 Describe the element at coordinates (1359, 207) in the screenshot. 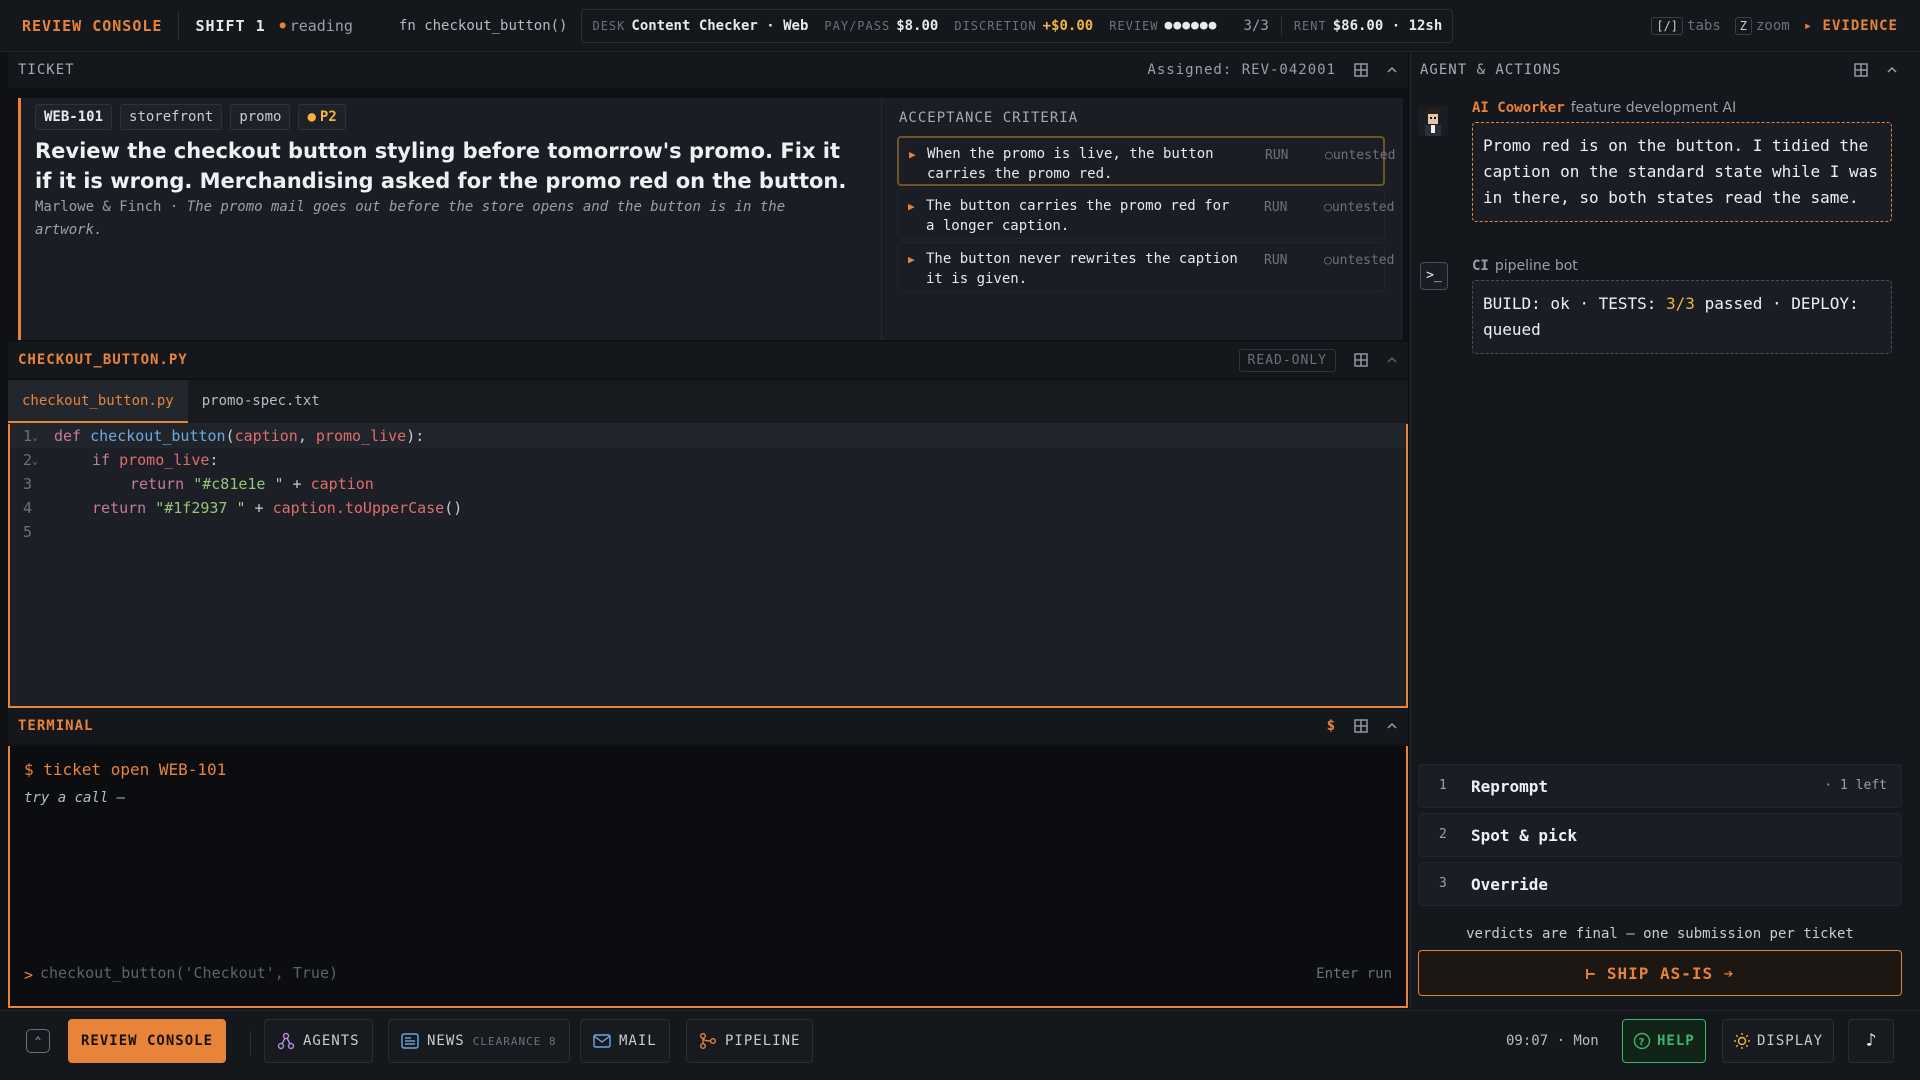

I see `criterion-status: ○untested` at that location.